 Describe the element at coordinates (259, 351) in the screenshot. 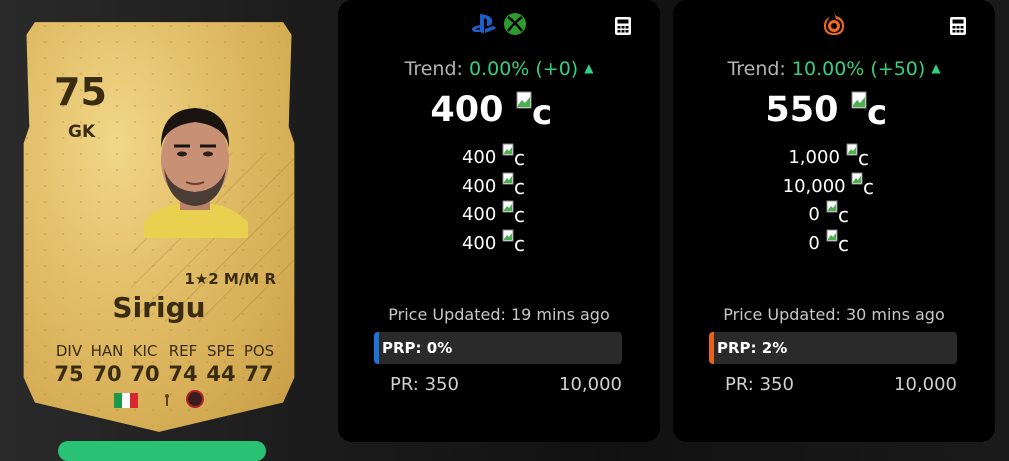

I see `stat-label: POS` at that location.